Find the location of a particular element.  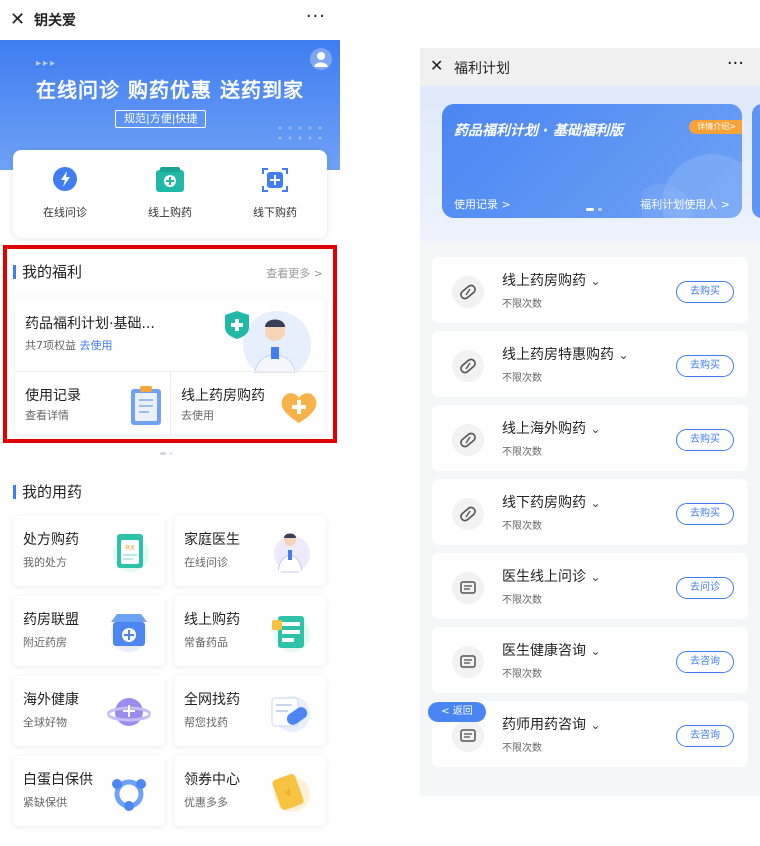

med-sub: 全球好物 is located at coordinates (45, 722).